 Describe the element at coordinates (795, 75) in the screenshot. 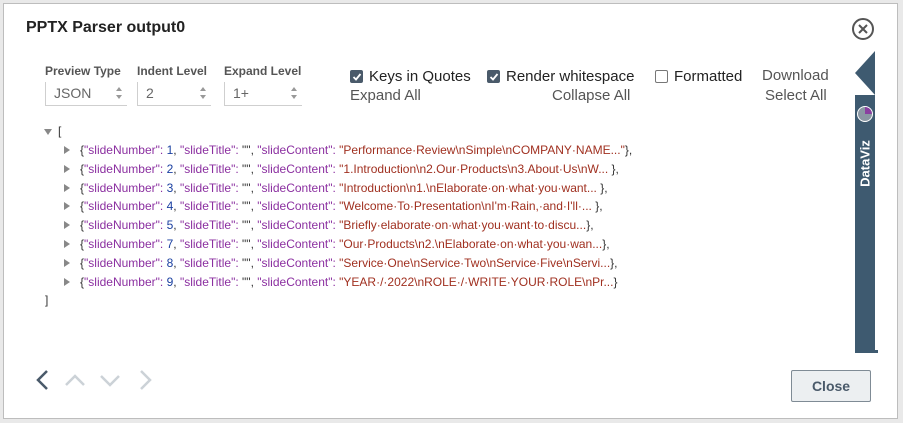

I see `download-link: Download` at that location.